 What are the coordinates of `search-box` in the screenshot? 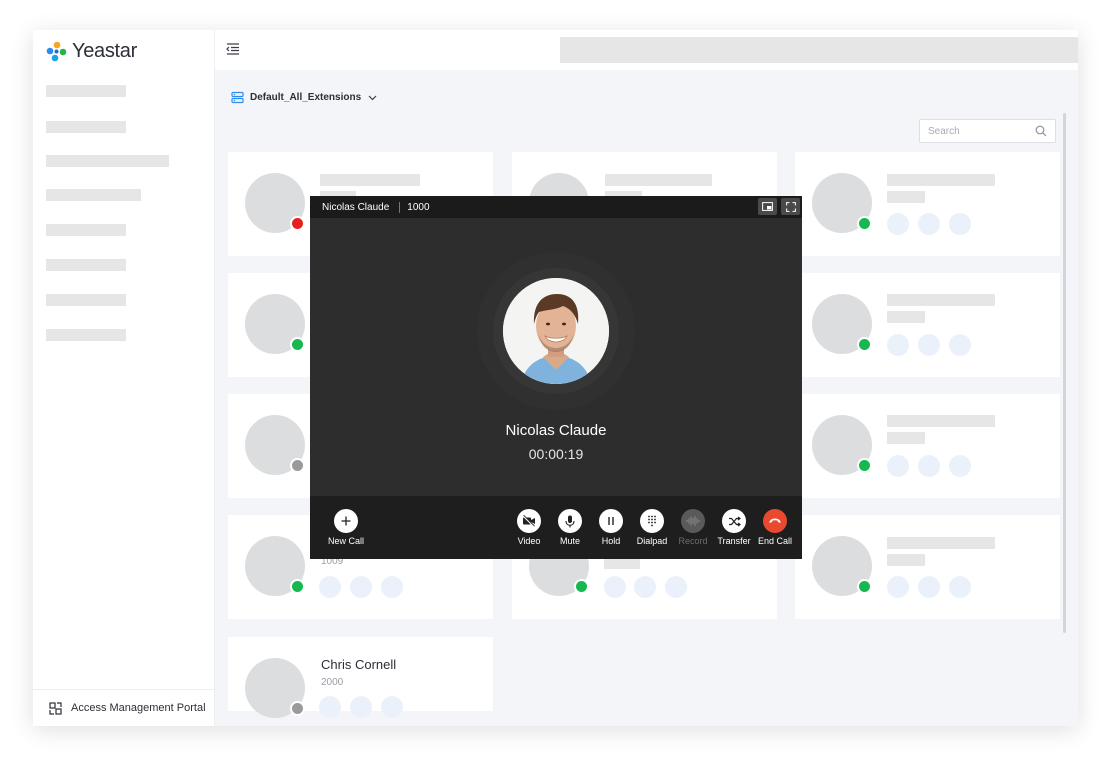 It's located at (987, 131).